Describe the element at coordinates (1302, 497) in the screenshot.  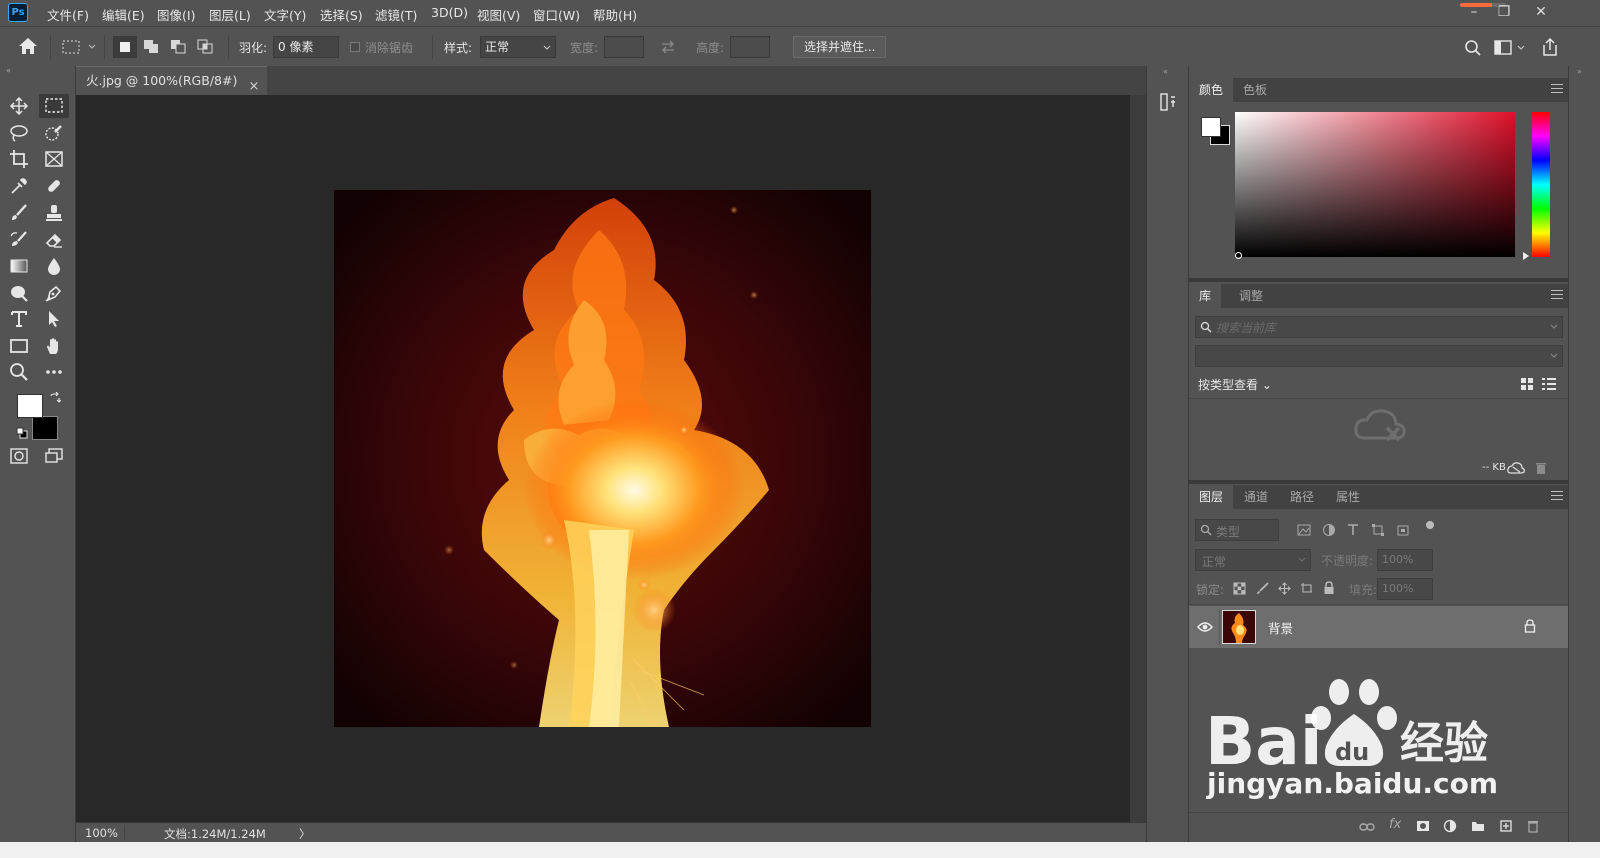
I see `tab-paths: 路径` at that location.